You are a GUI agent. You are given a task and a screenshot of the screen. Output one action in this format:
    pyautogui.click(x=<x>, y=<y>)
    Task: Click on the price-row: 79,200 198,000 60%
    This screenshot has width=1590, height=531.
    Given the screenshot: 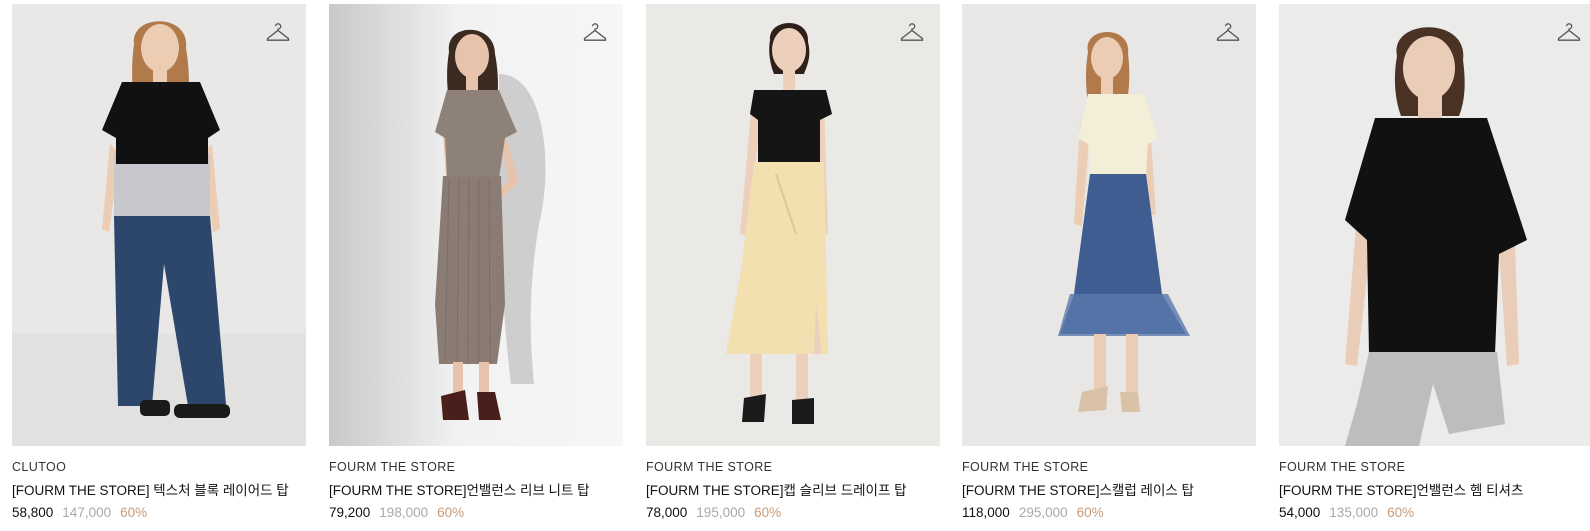 What is the action you would take?
    pyautogui.click(x=476, y=513)
    